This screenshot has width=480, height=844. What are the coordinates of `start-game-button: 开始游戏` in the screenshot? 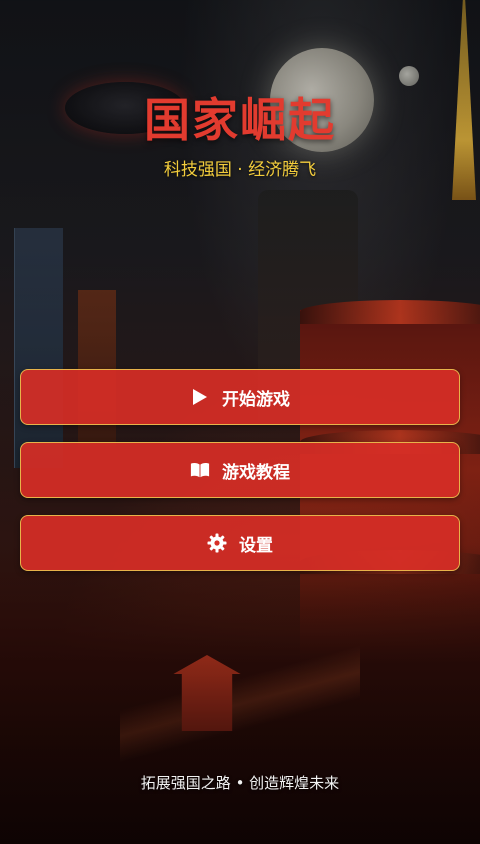 It's located at (240, 397).